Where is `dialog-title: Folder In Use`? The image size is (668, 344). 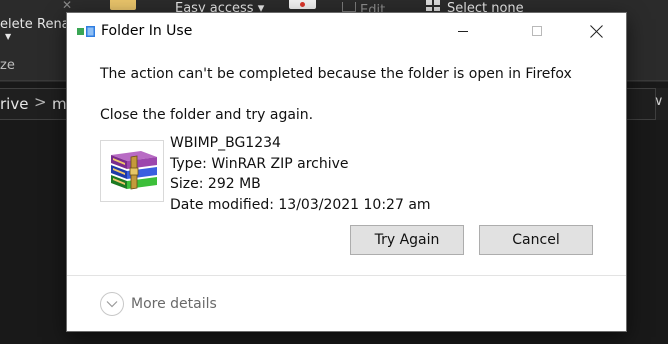 dialog-title: Folder In Use is located at coordinates (147, 31).